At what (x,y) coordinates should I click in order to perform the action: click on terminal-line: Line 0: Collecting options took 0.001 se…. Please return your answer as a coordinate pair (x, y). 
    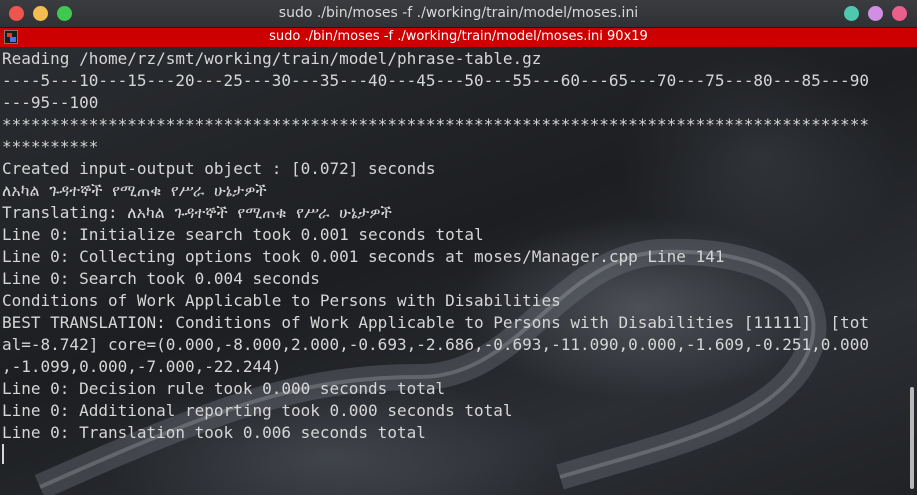
    Looking at the image, I should click on (363, 256).